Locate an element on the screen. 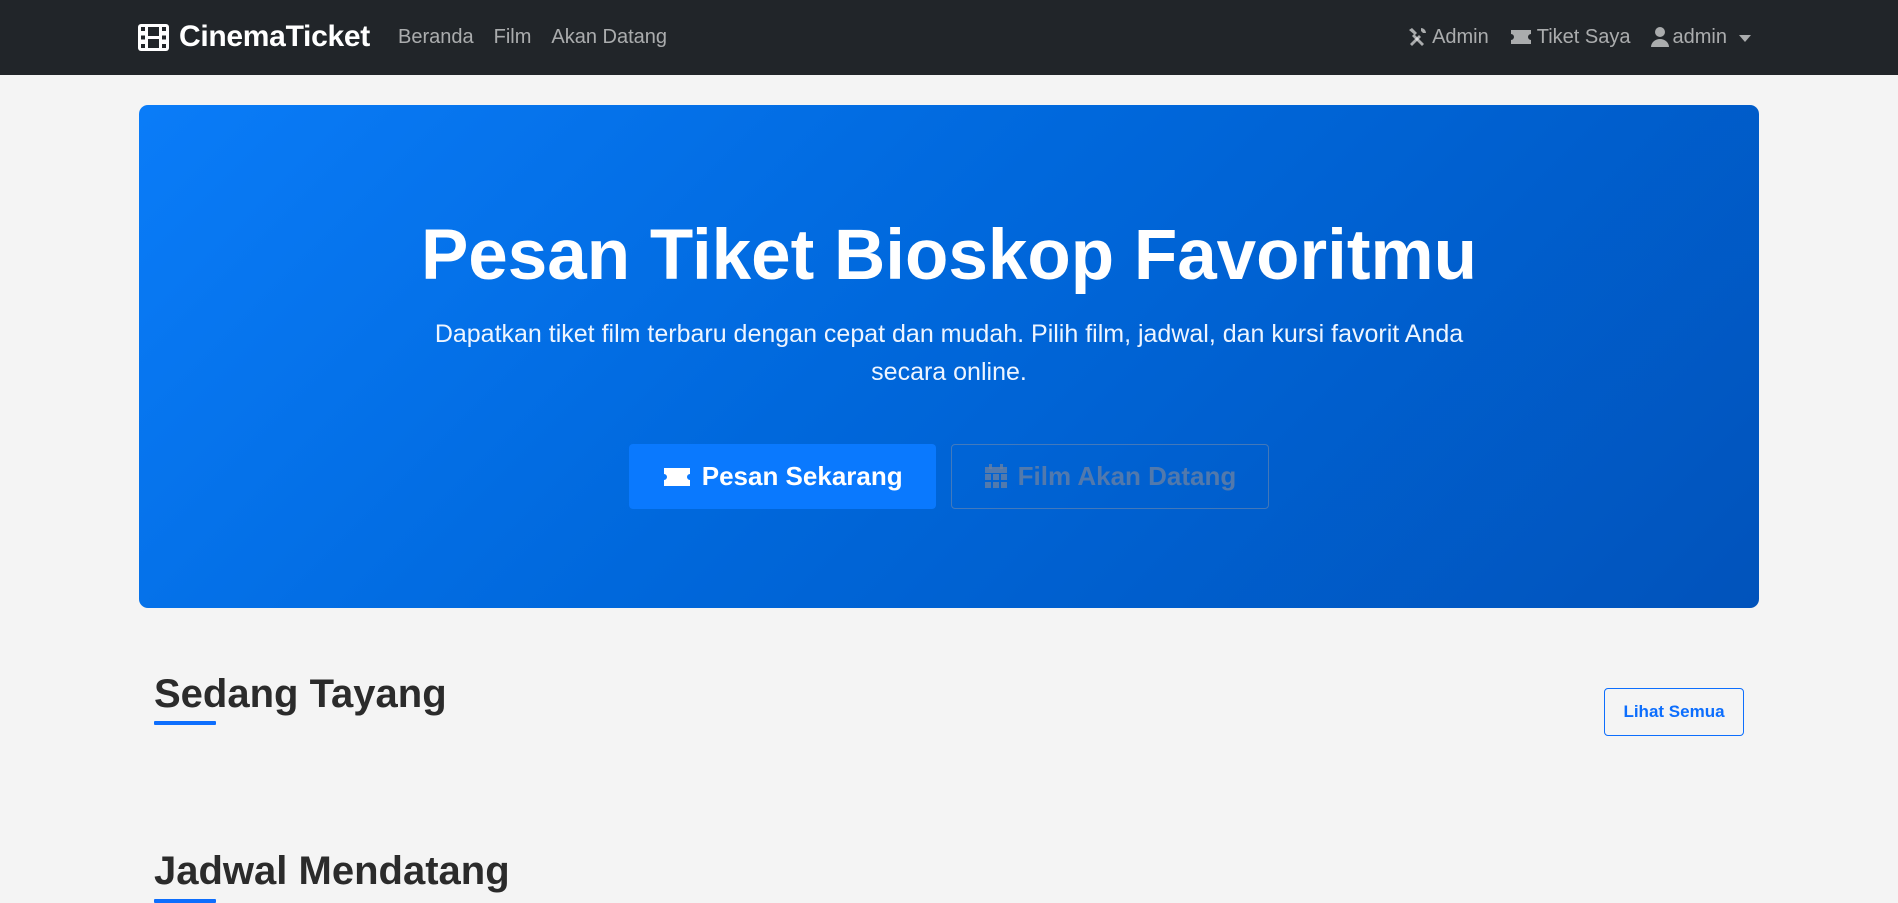 The image size is (1898, 903). nav-film: Film is located at coordinates (513, 37).